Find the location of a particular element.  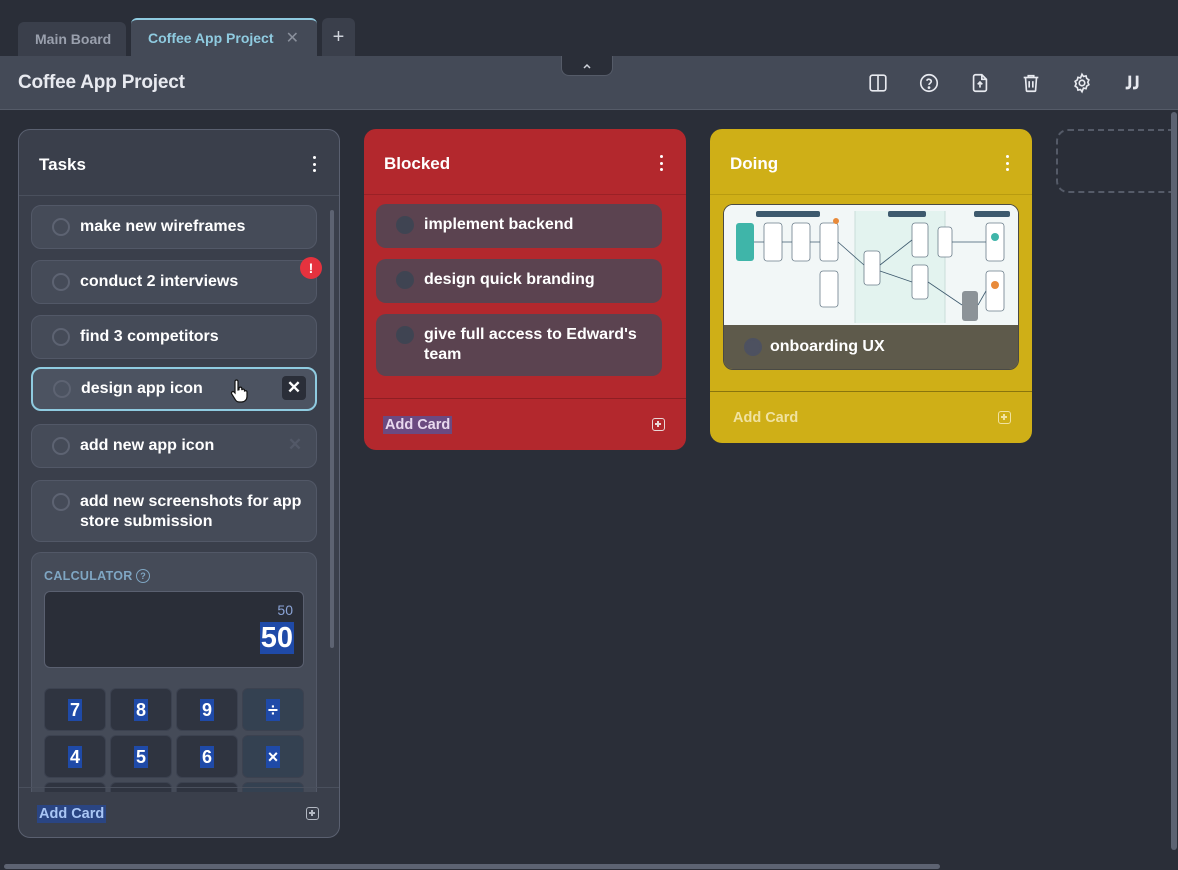

key-label: ÷ is located at coordinates (273, 709).